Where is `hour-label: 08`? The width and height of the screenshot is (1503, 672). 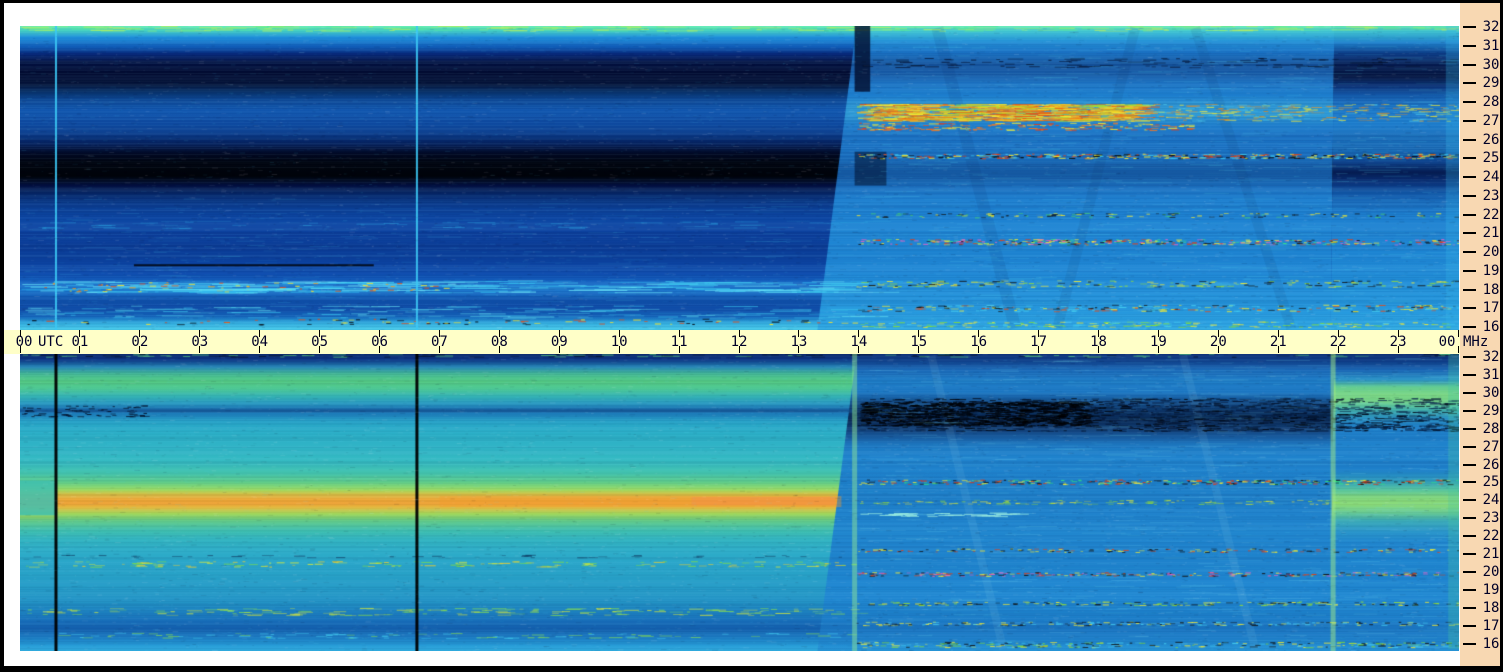
hour-label: 08 is located at coordinates (499, 342).